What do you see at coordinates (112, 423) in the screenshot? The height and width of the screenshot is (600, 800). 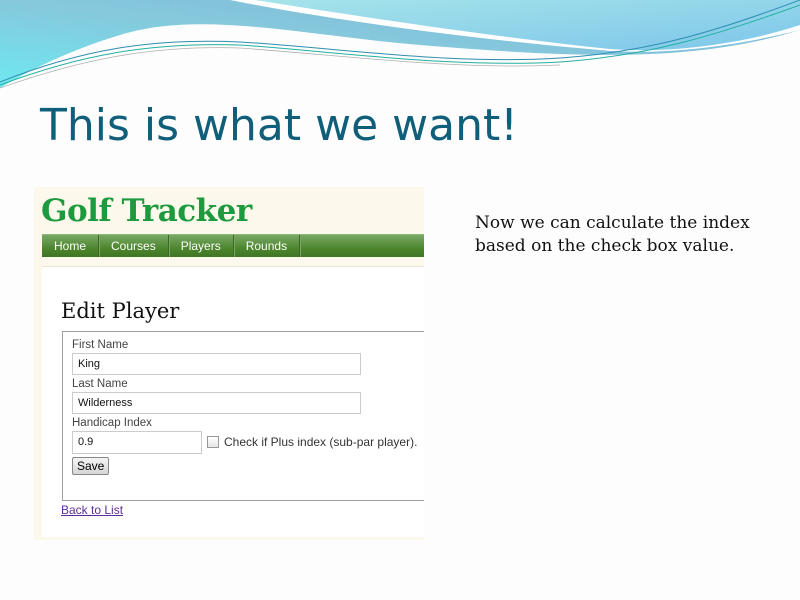 I see `handicap-label: Handicap Index` at bounding box center [112, 423].